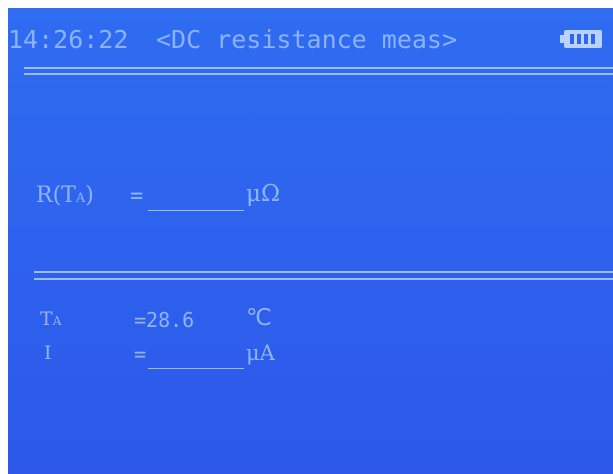  Describe the element at coordinates (323, 272) in the screenshot. I see `section-divider-top` at that location.